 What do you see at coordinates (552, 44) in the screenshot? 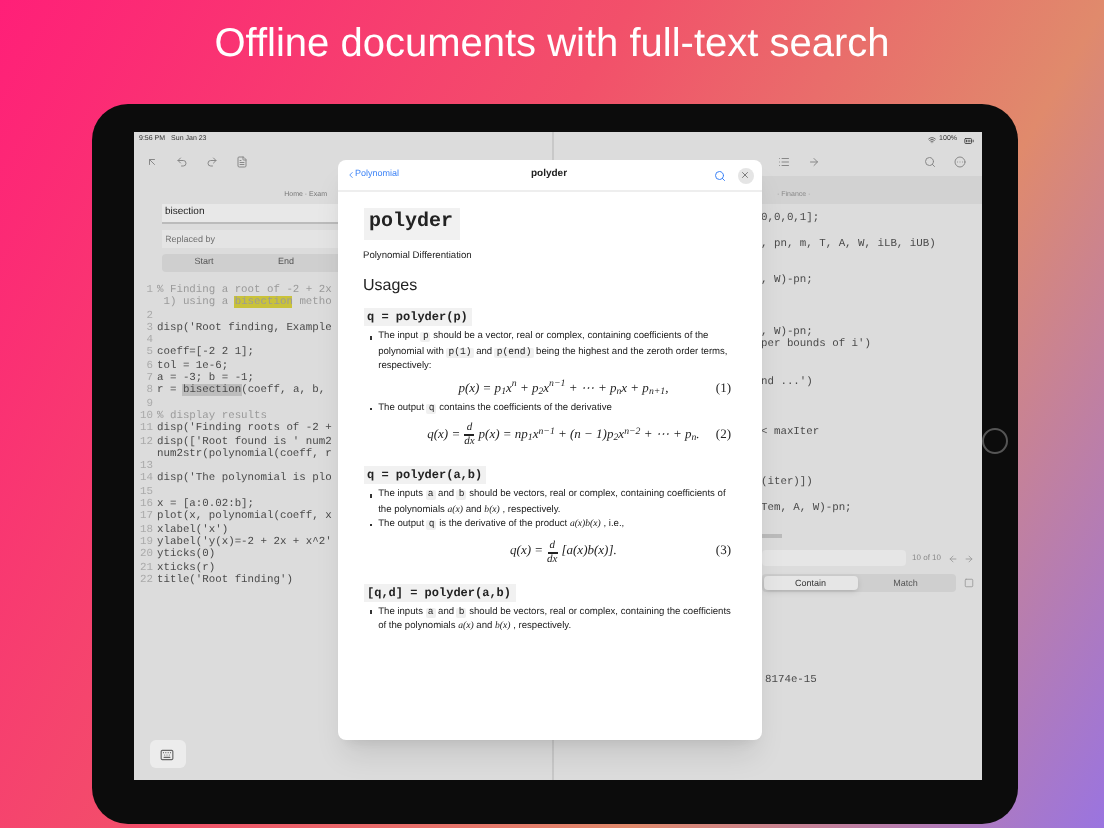
I see `headline: Offline documents with full-text search` at bounding box center [552, 44].